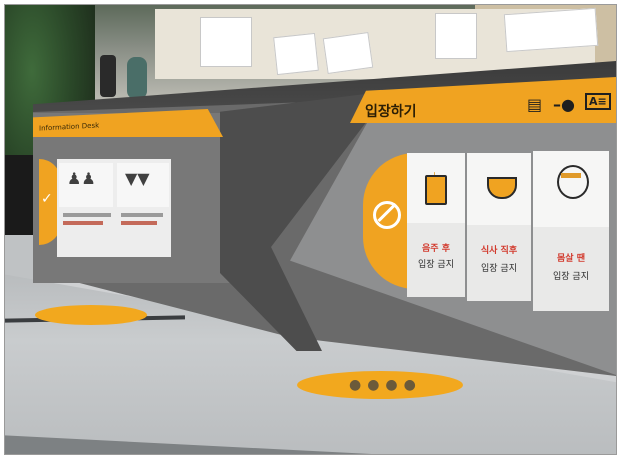 The image size is (621, 457). What do you see at coordinates (385, 385) in the screenshot?
I see `footprint-icon: ●●●●` at bounding box center [385, 385].